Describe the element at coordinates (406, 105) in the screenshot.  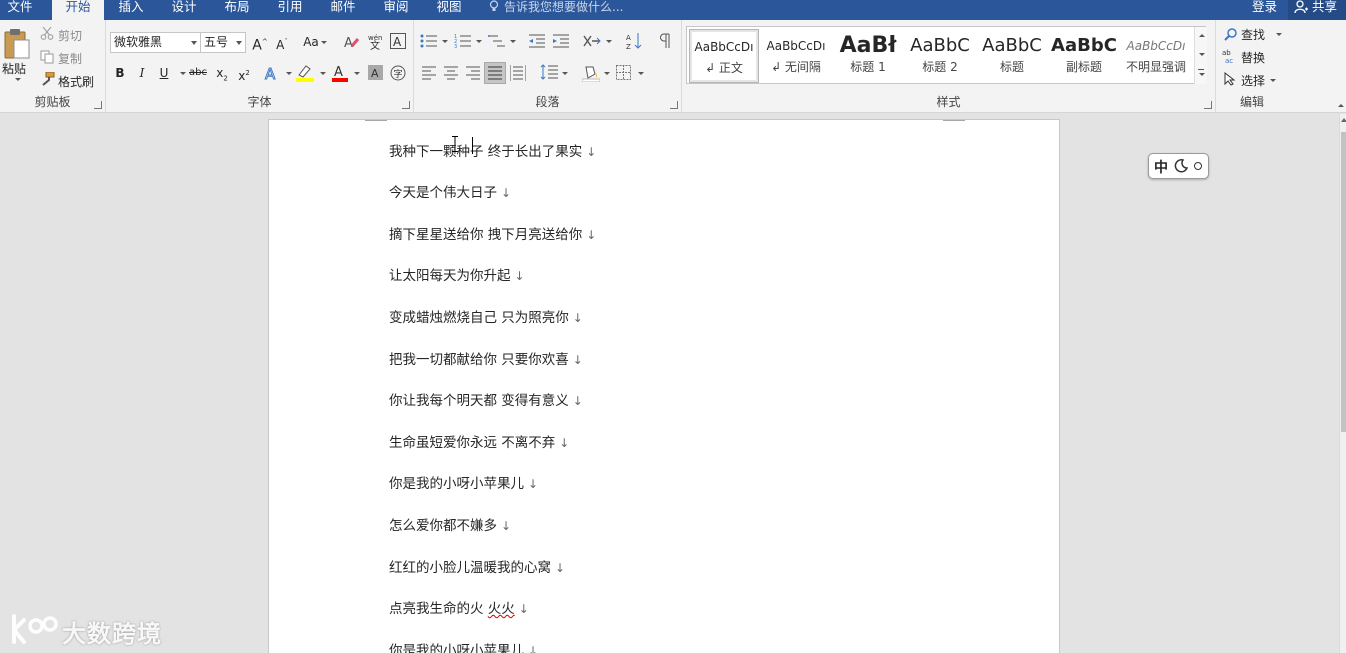
I see `font-launcher-icon` at that location.